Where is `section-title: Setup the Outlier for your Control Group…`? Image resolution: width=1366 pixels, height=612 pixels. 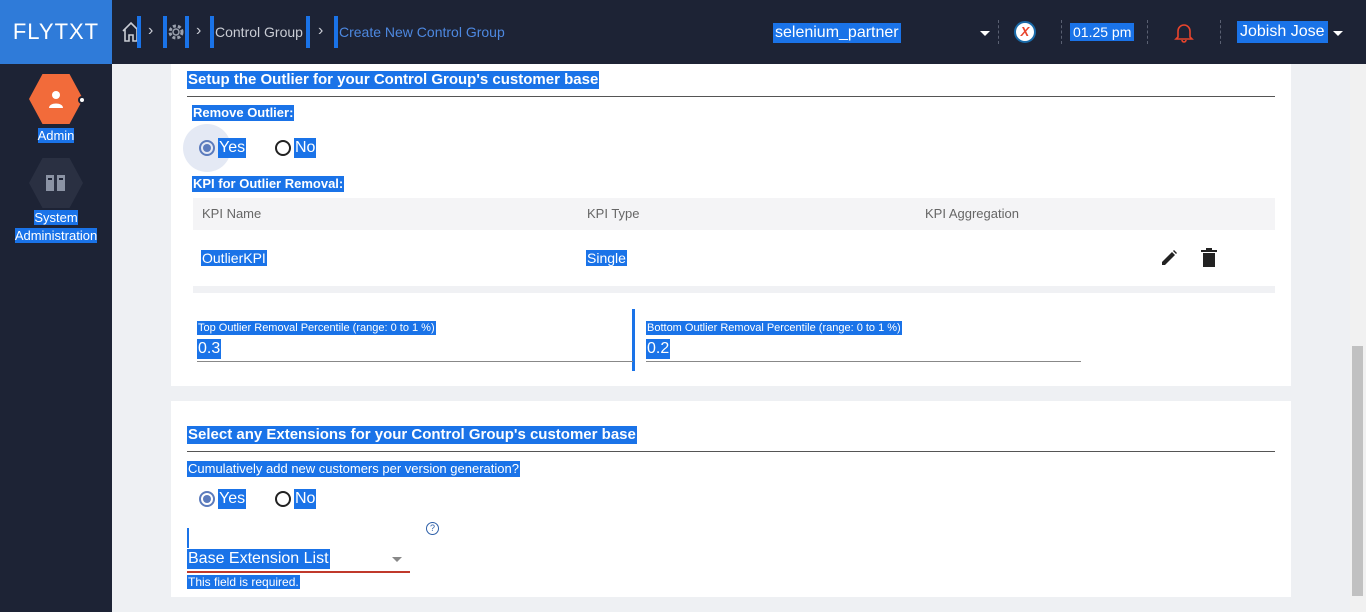 section-title: Setup the Outlier for your Control Group… is located at coordinates (393, 80).